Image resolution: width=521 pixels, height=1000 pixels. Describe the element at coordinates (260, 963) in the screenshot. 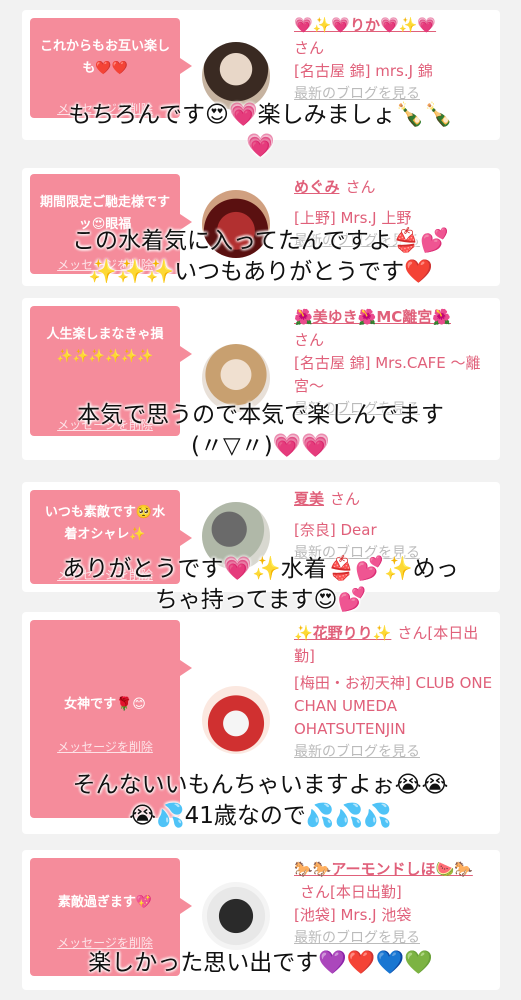

I see `caption-overlay: 楽しかった思い出です💜❤️💙💚` at that location.